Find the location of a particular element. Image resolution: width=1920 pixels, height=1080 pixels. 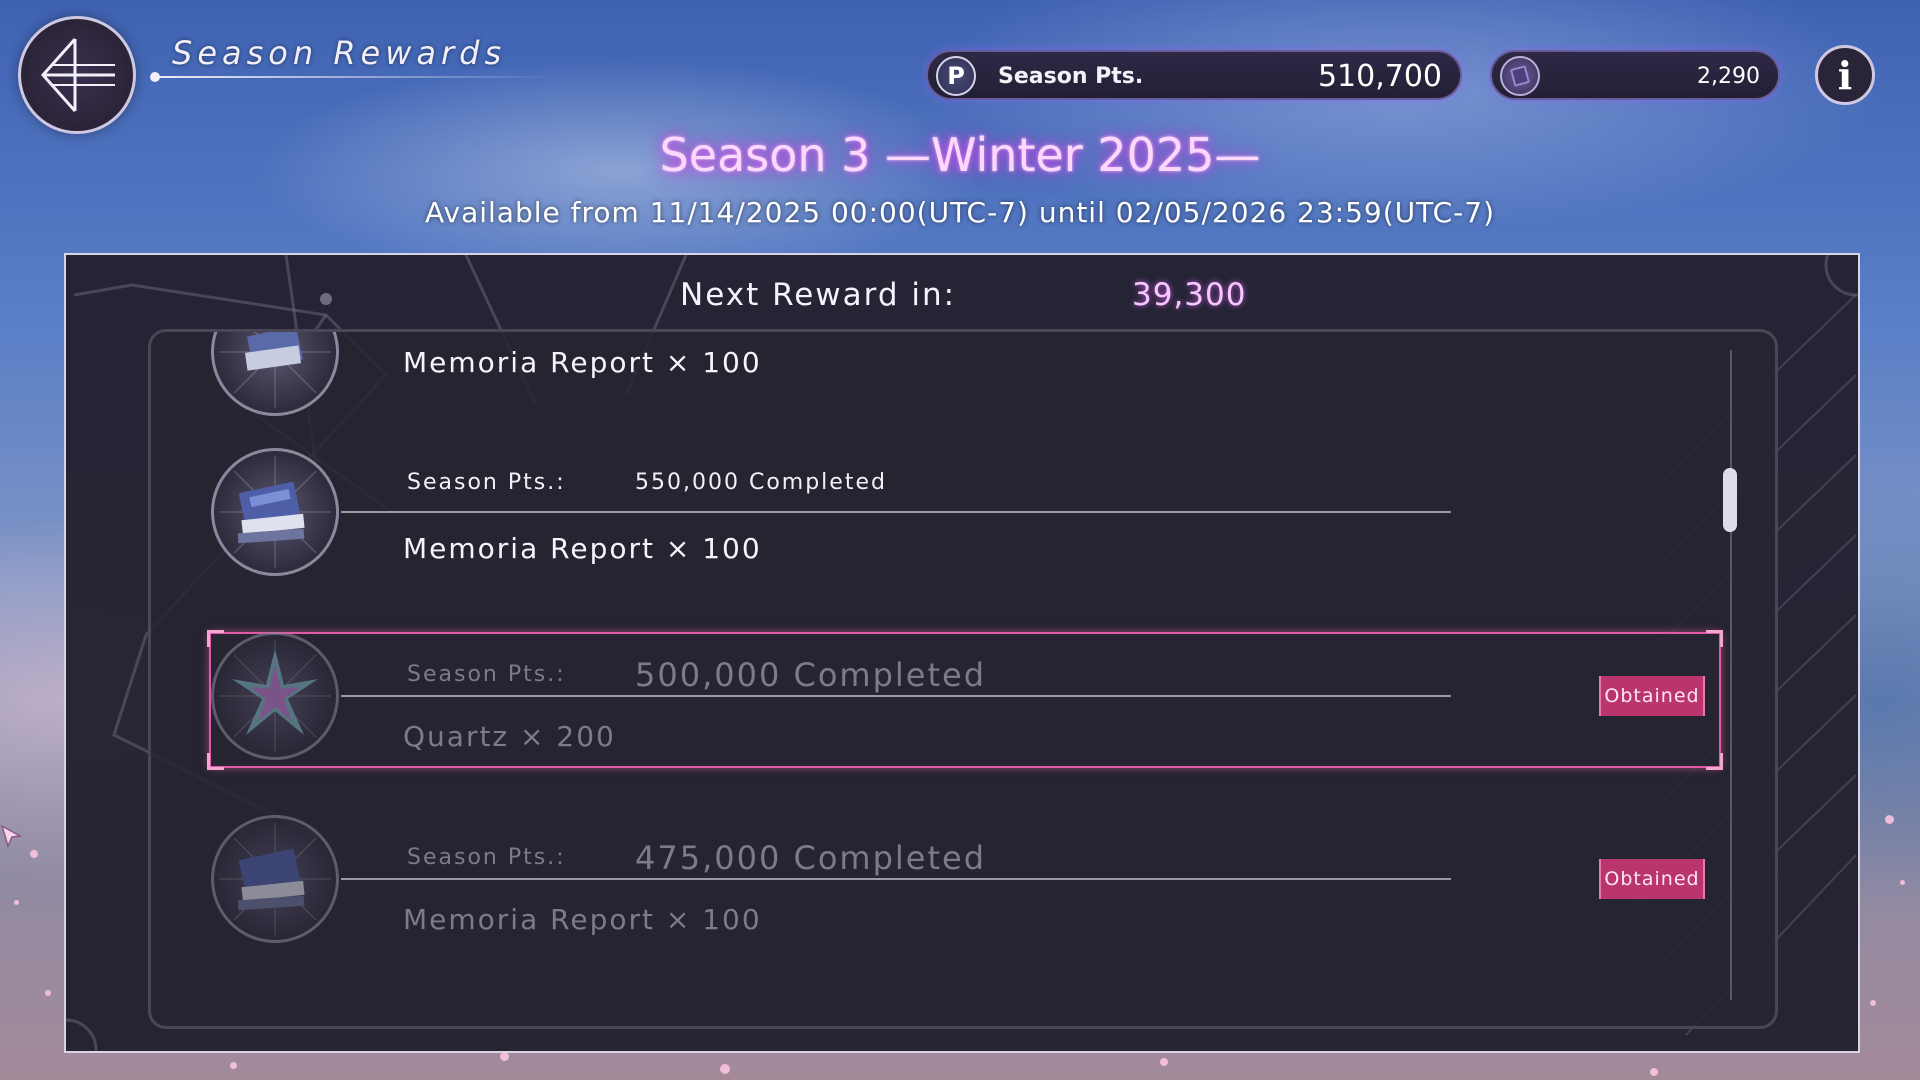

reward-item-name: Quartz × 200 is located at coordinates (509, 736).